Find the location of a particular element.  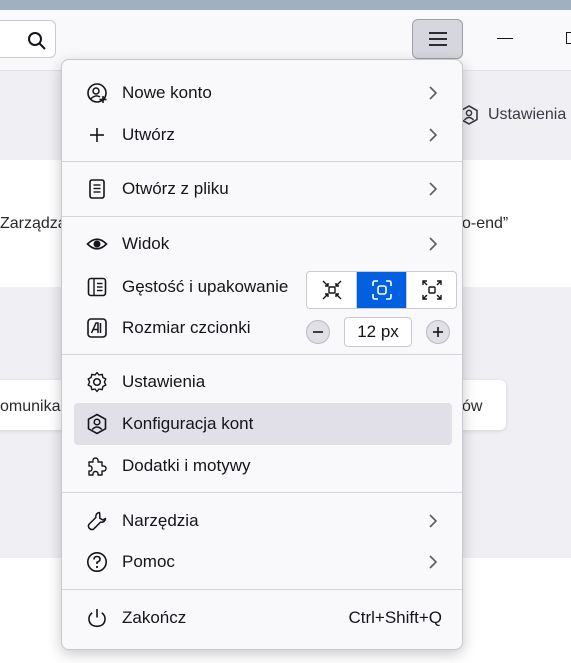

menu-item-account-settings: Konfiguracja kont is located at coordinates (263, 424).